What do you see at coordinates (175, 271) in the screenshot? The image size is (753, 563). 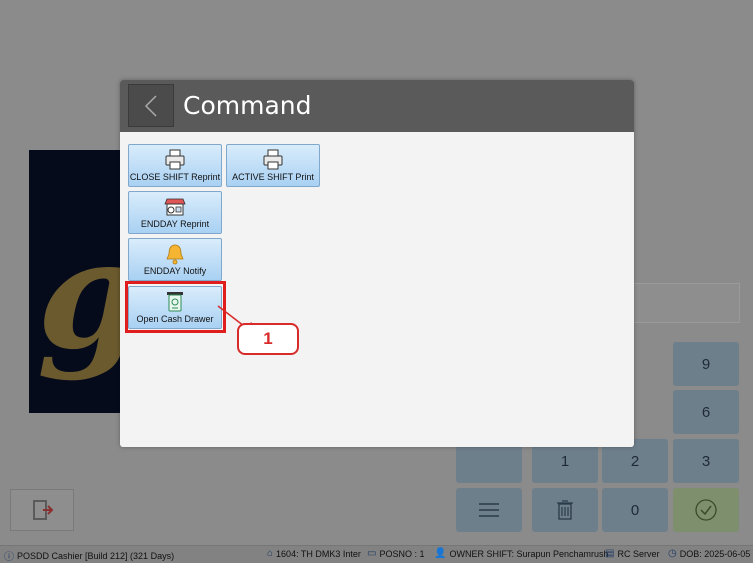 I see `button-label: ENDDAY Notify` at bounding box center [175, 271].